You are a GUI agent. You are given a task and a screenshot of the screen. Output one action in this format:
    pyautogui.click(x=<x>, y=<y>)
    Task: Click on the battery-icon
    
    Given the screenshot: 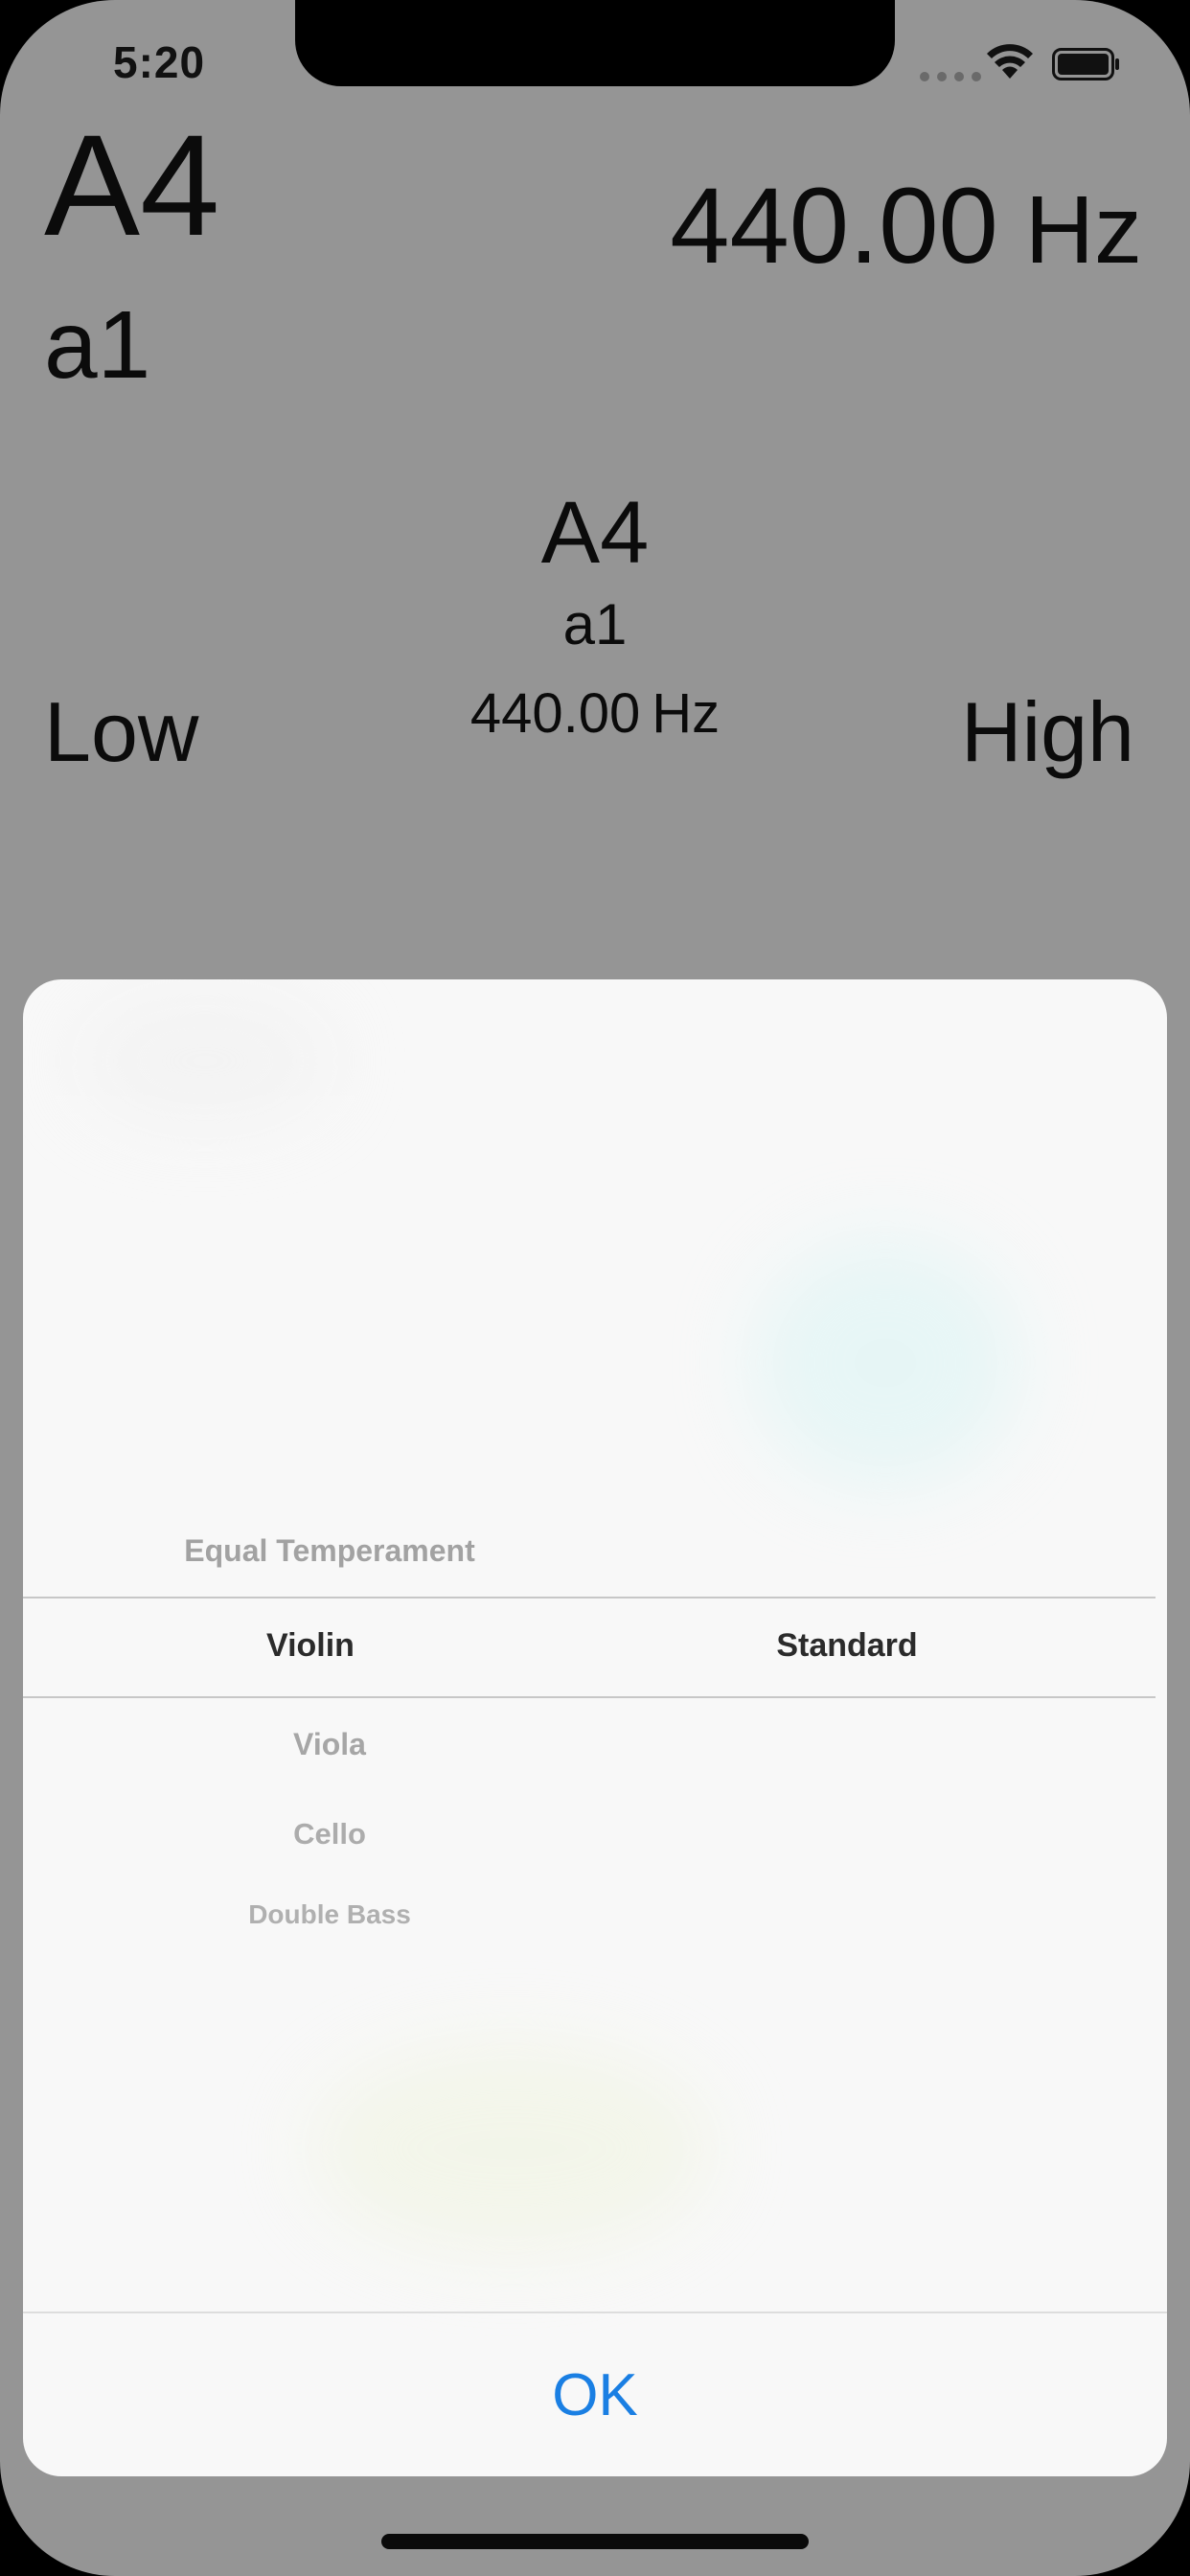 What is the action you would take?
    pyautogui.click(x=1085, y=64)
    